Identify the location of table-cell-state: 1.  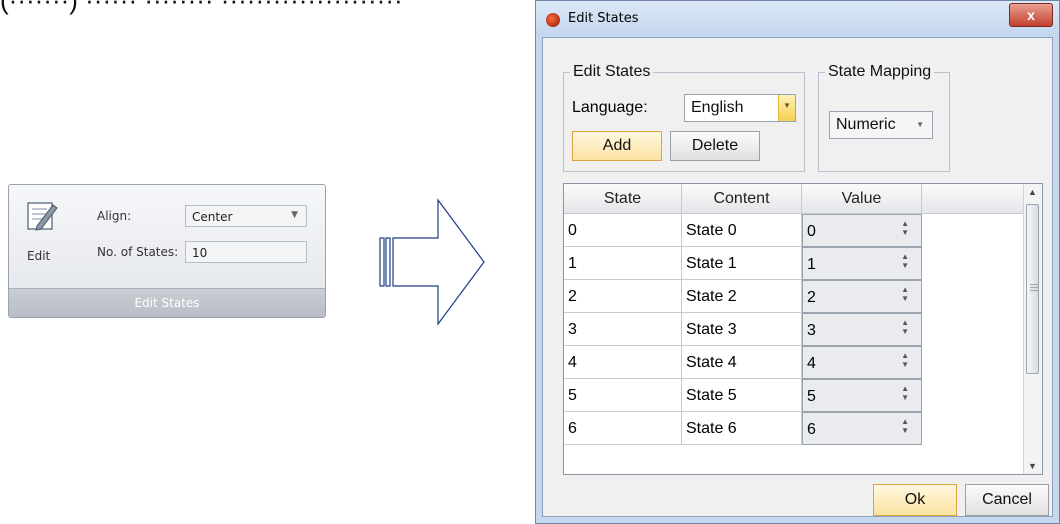
(623, 263).